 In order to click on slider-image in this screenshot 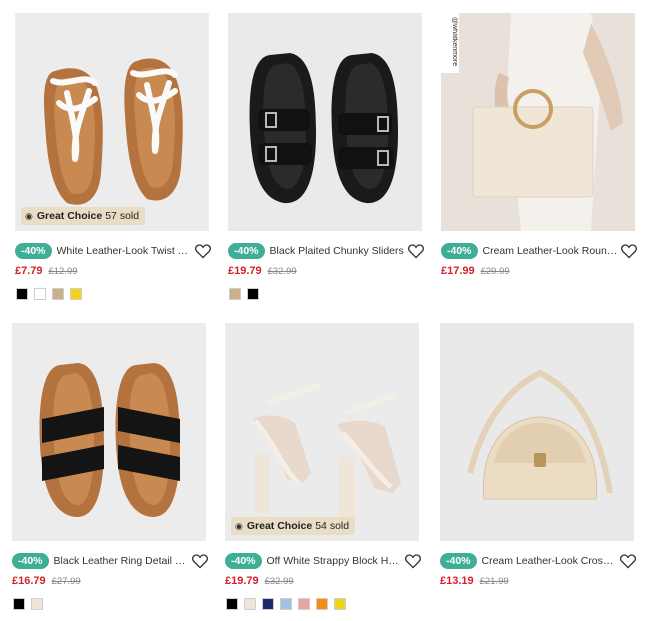, I will do `click(325, 122)`.